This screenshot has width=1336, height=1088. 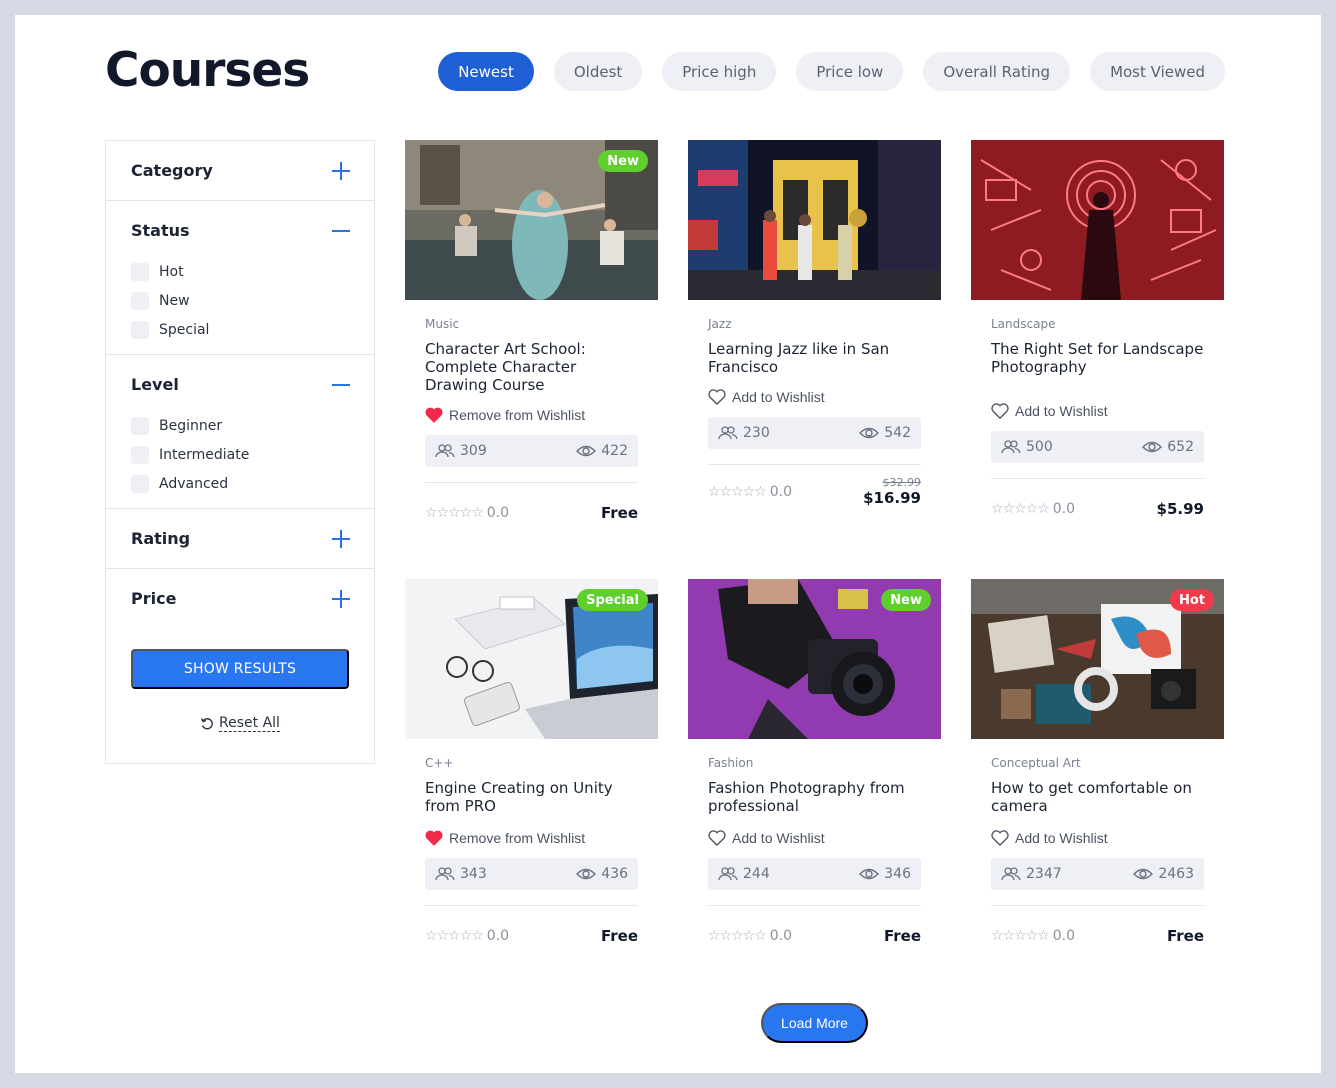 What do you see at coordinates (442, 324) in the screenshot?
I see `course-category: Music` at bounding box center [442, 324].